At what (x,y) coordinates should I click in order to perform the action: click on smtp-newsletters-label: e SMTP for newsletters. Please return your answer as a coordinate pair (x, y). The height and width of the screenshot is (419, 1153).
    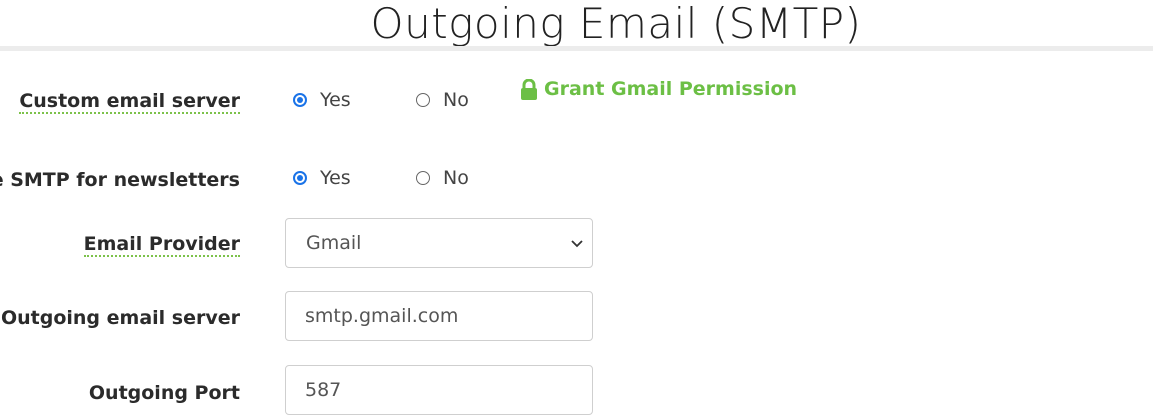
    Looking at the image, I should click on (120, 180).